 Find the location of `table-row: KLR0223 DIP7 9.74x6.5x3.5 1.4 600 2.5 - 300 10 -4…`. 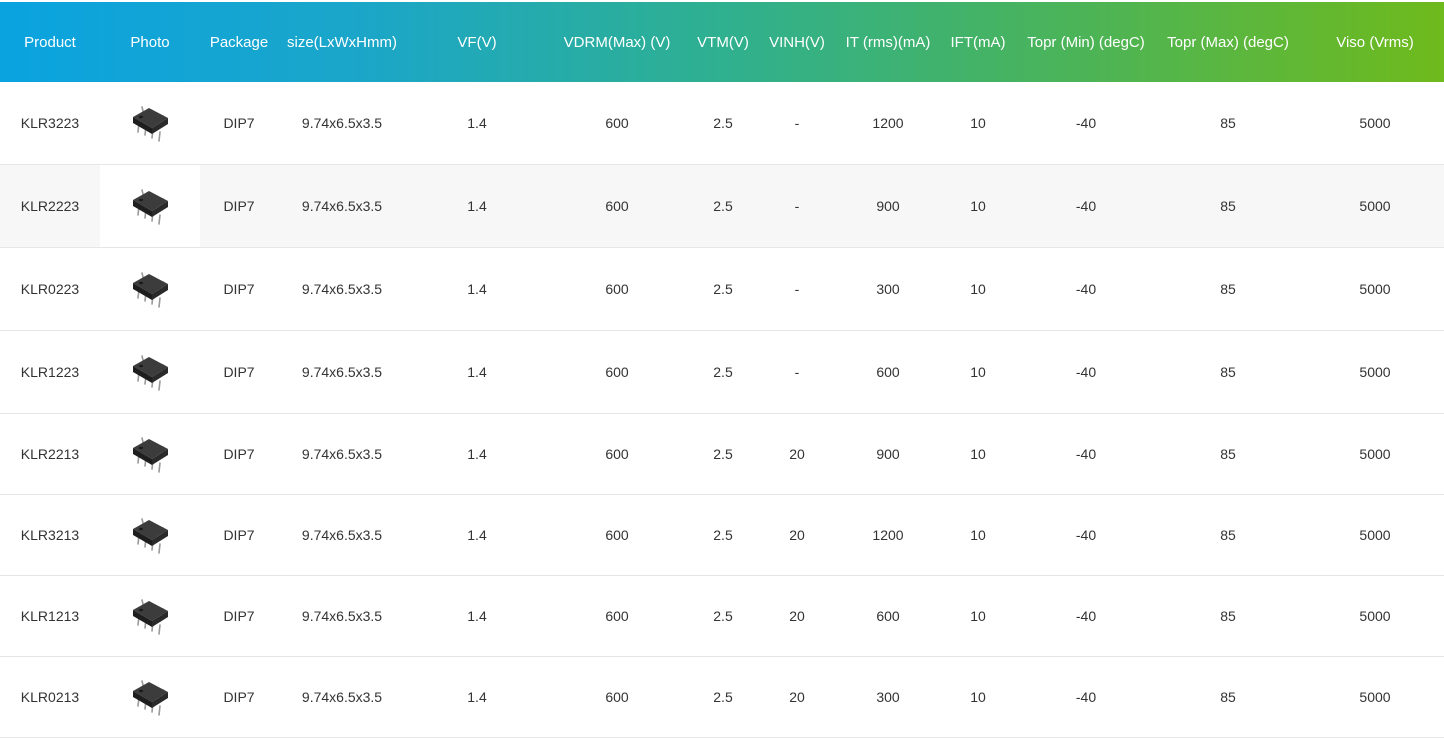

table-row: KLR0223 DIP7 9.74x6.5x3.5 1.4 600 2.5 - 300 10 -4… is located at coordinates (722, 289).